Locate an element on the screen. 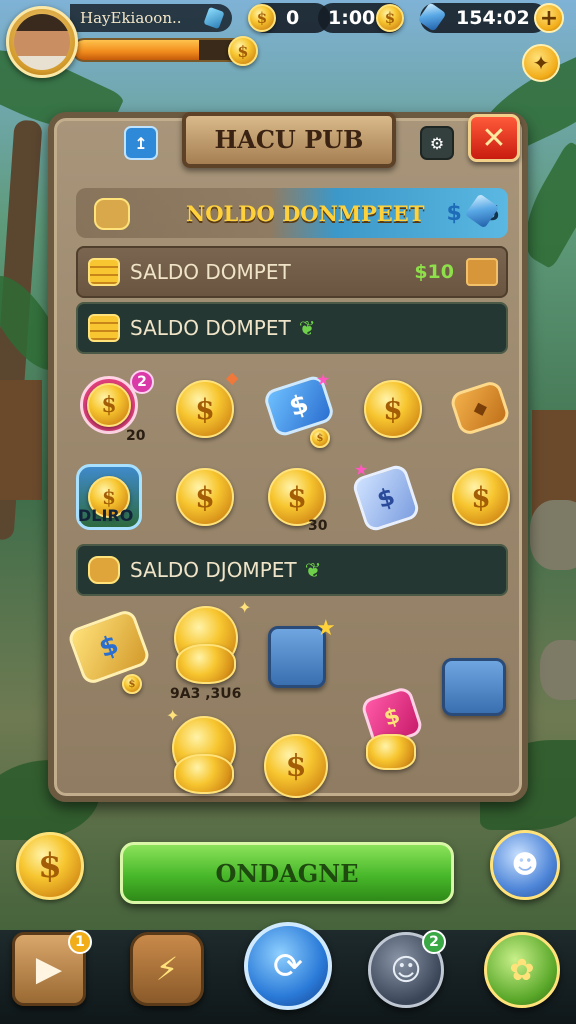 The image size is (576, 1024). nav-badge: 2 is located at coordinates (434, 942).